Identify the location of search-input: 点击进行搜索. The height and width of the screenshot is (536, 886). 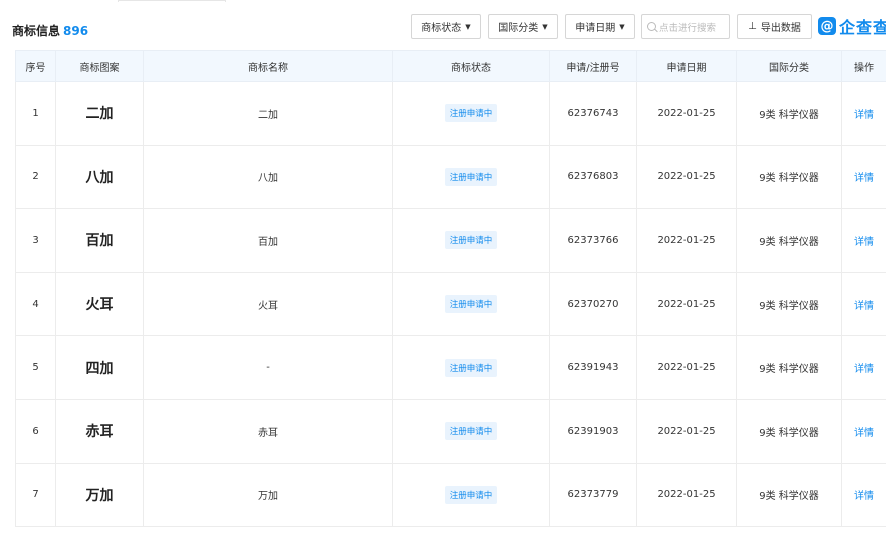
(685, 26).